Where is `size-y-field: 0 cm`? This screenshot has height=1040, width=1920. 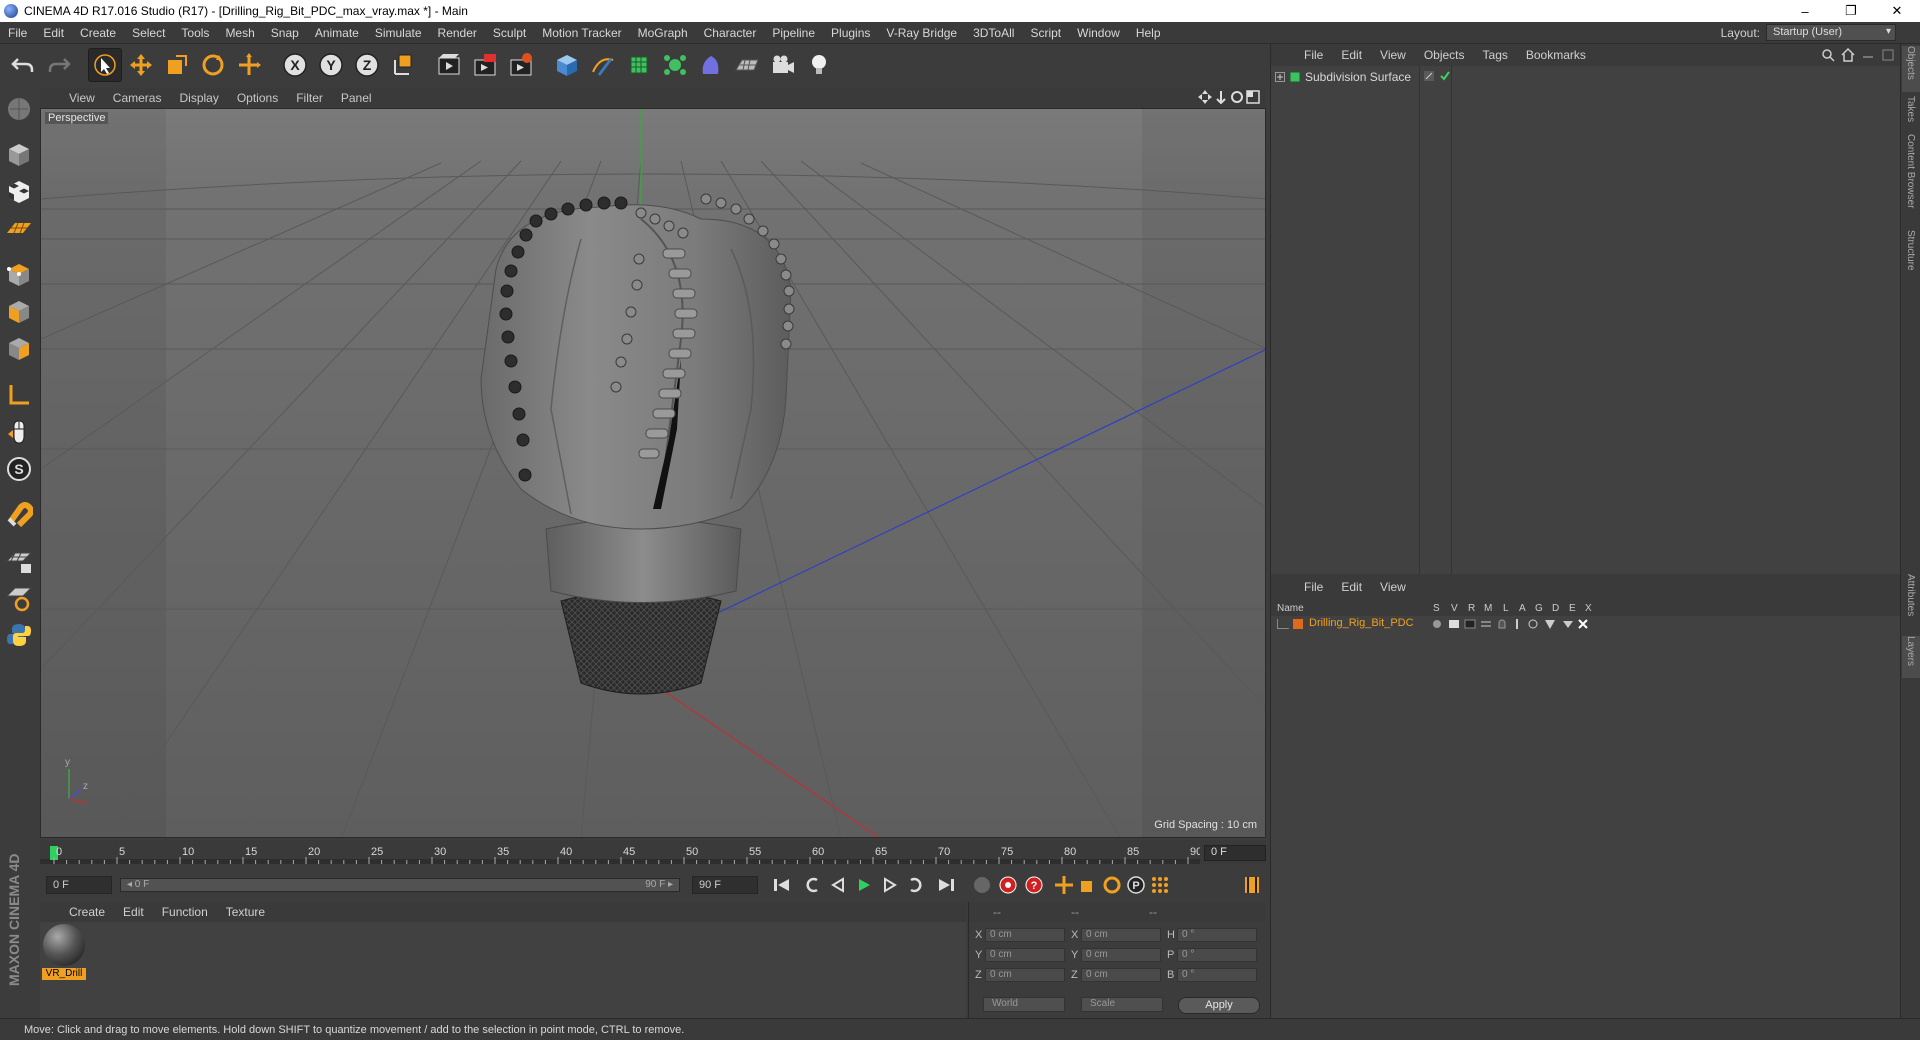
size-y-field: 0 cm is located at coordinates (1121, 955).